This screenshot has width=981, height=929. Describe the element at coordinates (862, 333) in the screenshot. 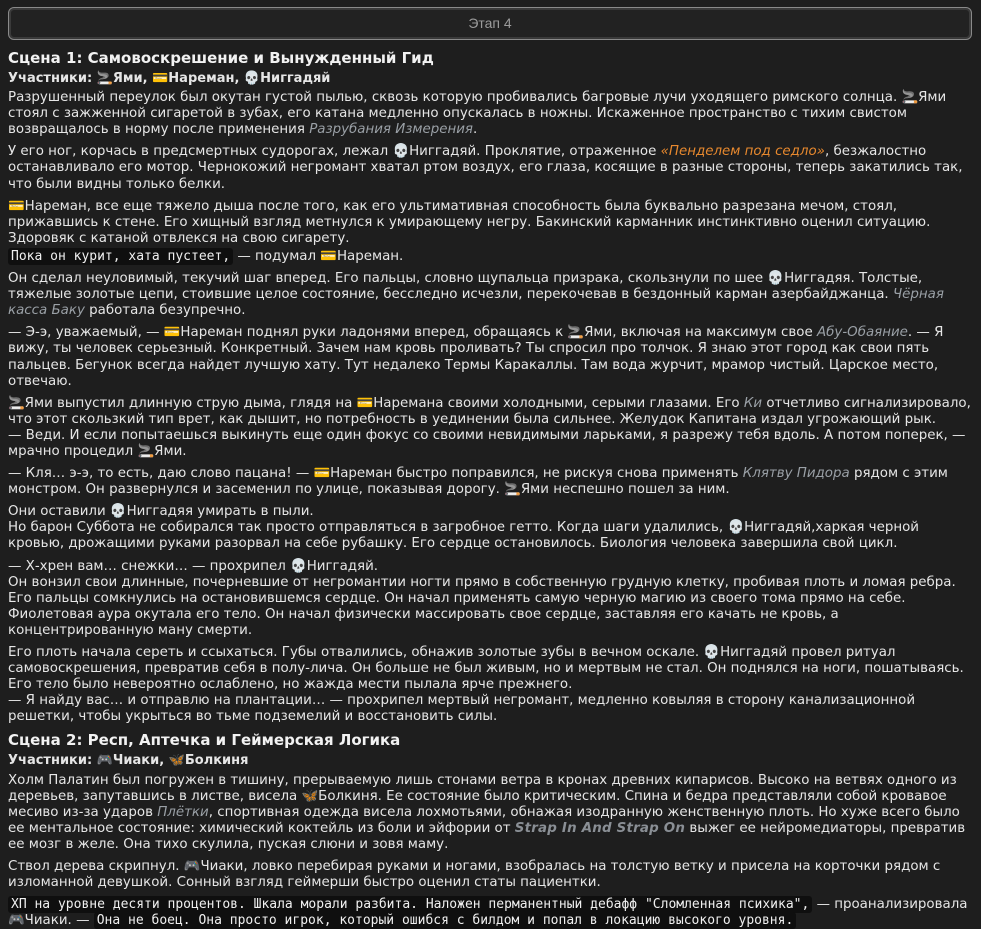

I see `skill-reference: Абу-Обаяние` at that location.